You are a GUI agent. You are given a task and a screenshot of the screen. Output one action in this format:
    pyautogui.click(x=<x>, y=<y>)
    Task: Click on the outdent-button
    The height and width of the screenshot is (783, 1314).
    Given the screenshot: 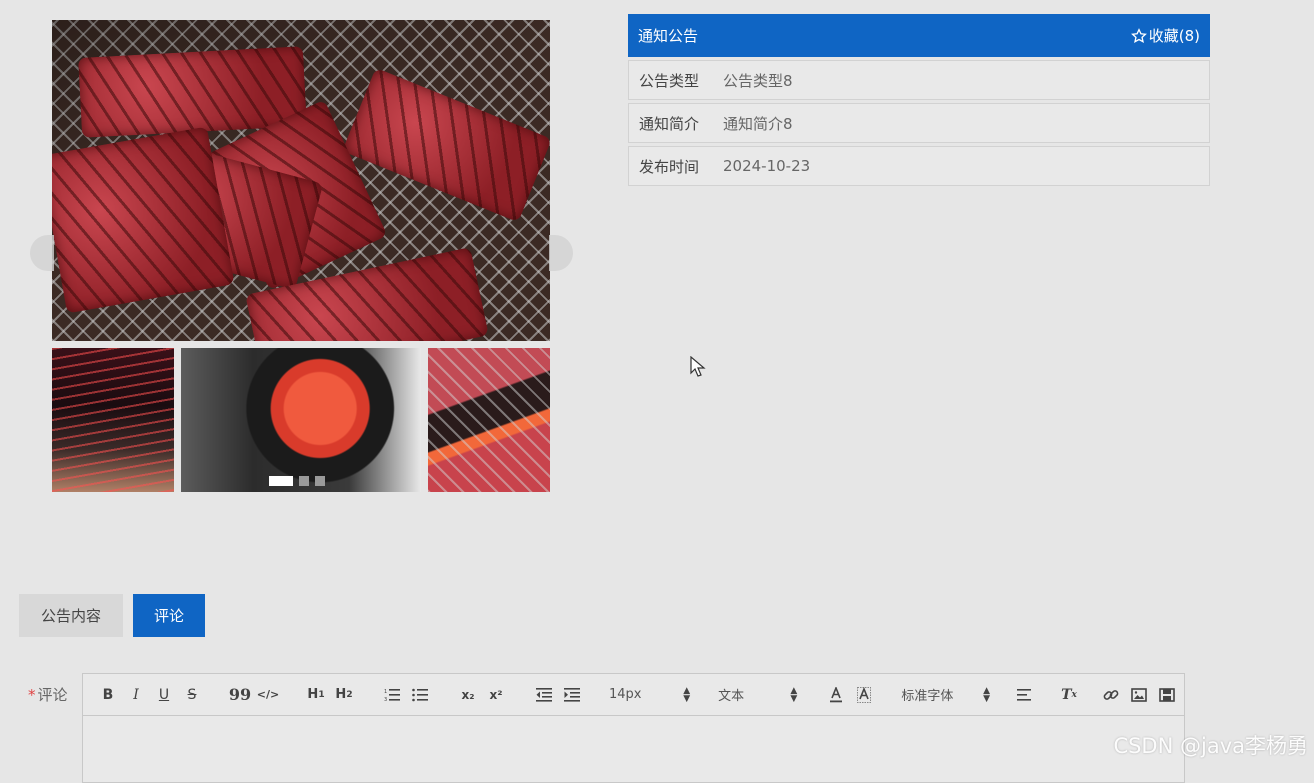 What is the action you would take?
    pyautogui.click(x=544, y=695)
    